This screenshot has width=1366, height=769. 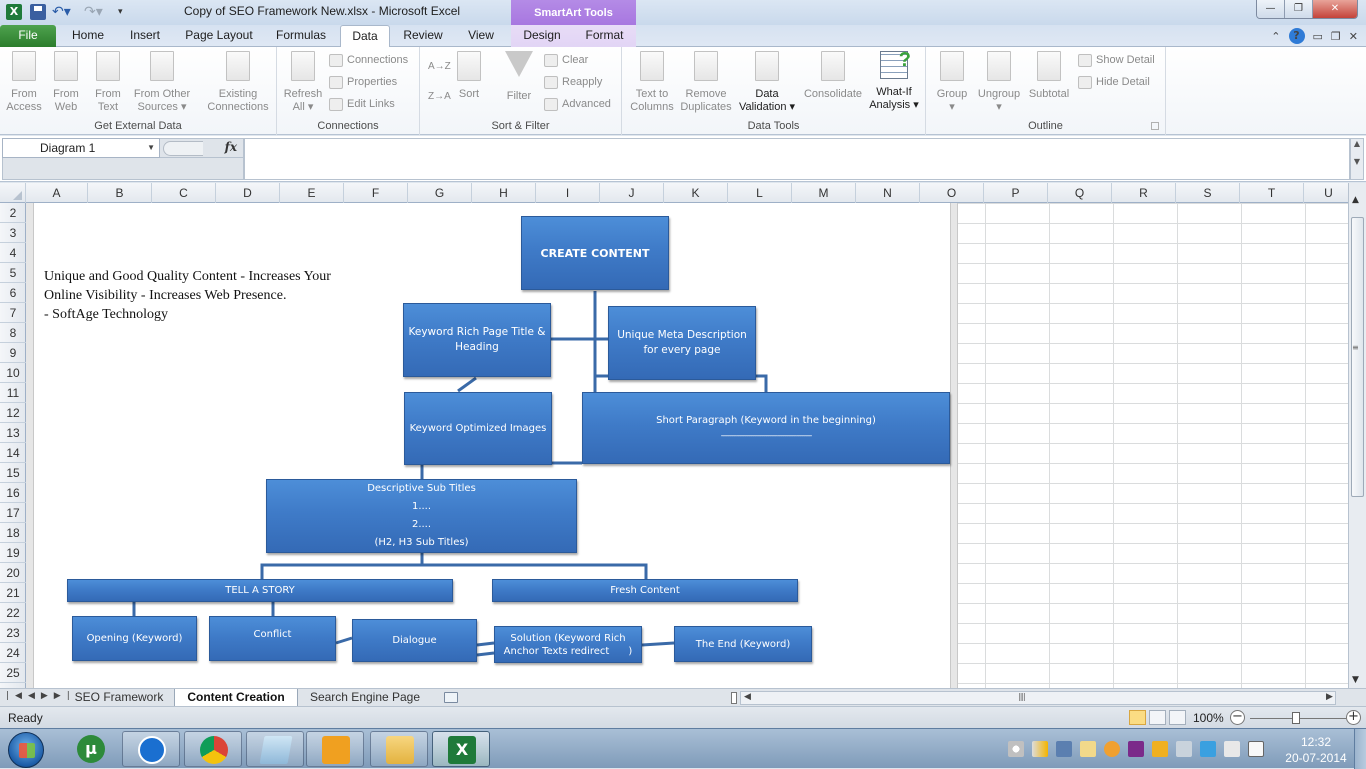 What do you see at coordinates (66, 82) in the screenshot?
I see `from-web-button: From Web` at bounding box center [66, 82].